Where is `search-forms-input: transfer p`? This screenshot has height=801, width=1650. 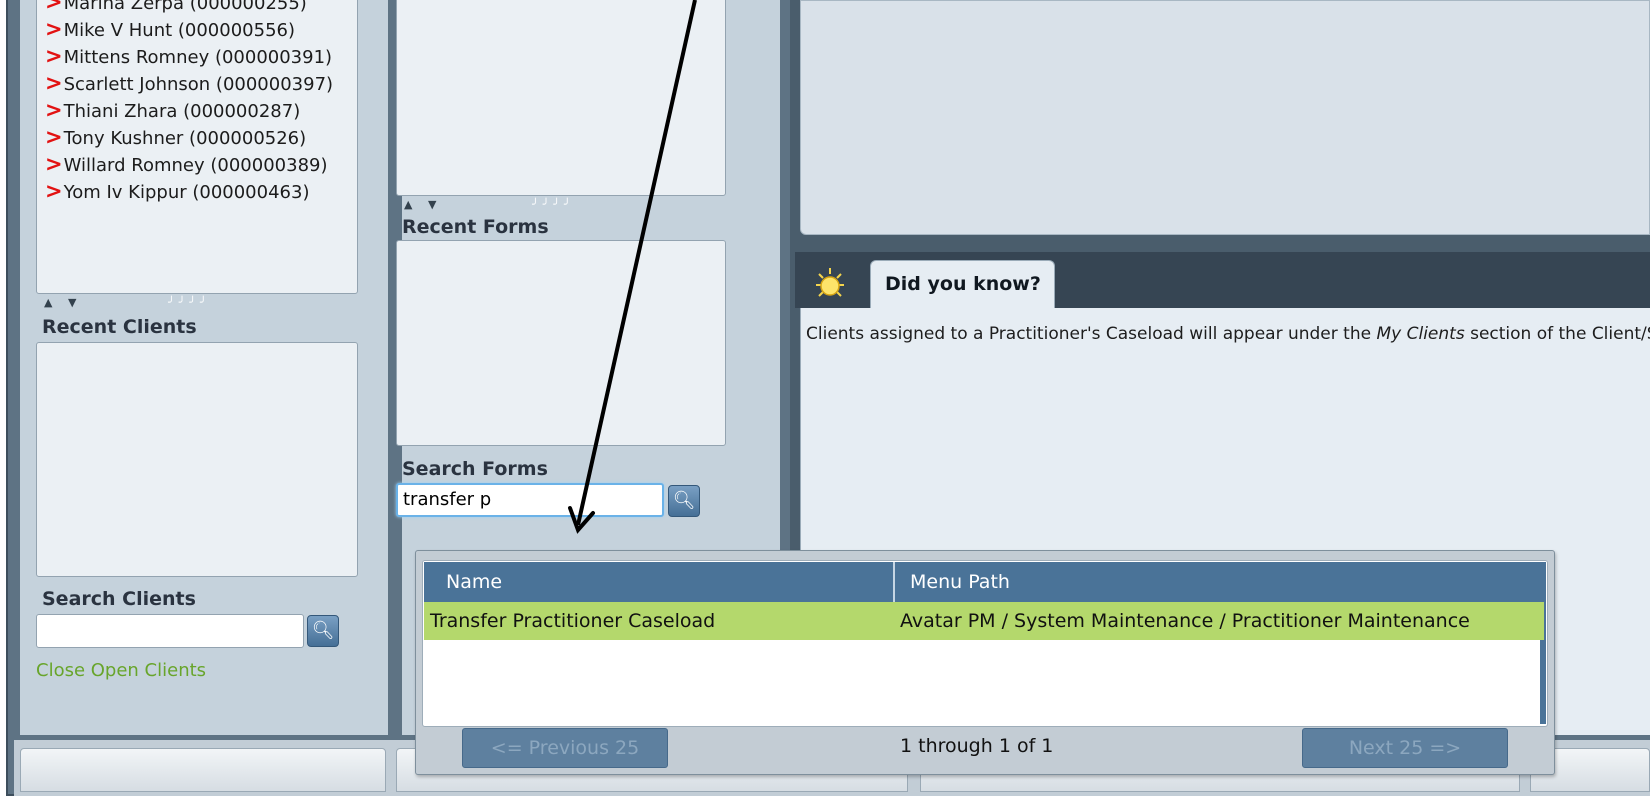 search-forms-input: transfer p is located at coordinates (530, 500).